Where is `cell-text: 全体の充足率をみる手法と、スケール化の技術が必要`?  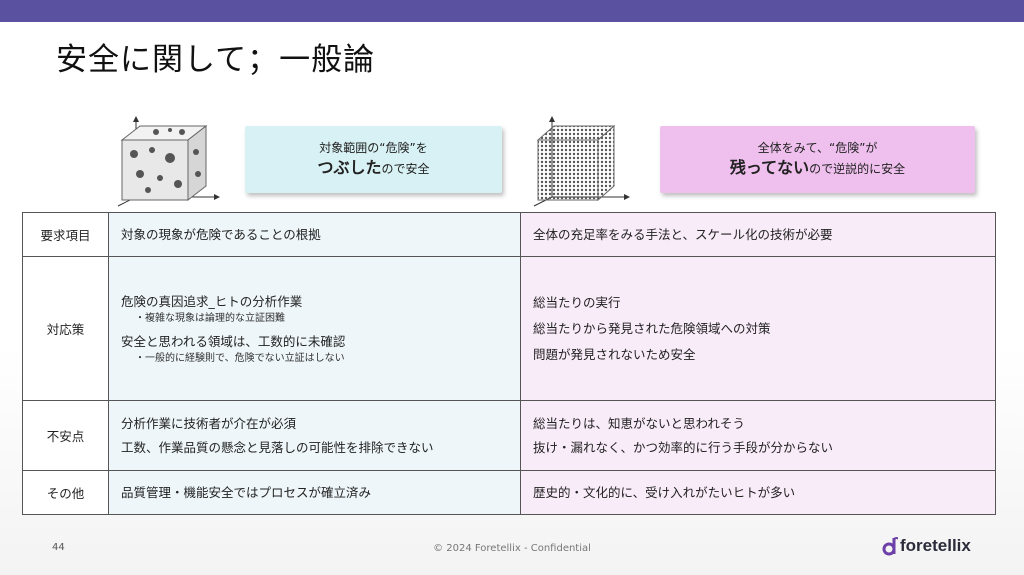
cell-text: 全体の充足率をみる手法と、スケール化の技術が必要 is located at coordinates (683, 234).